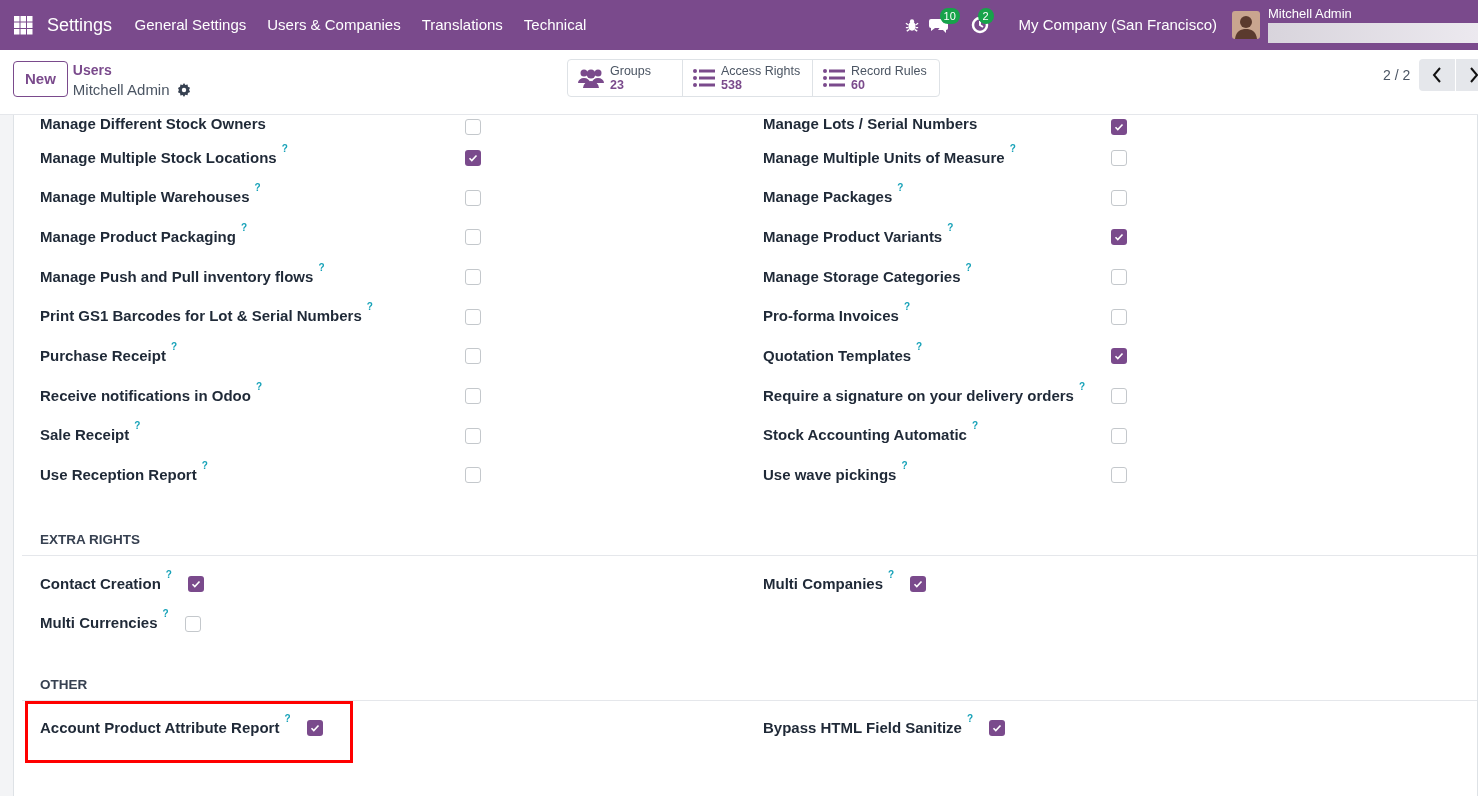  I want to click on field-label: Manage Product Variants, so click(853, 236).